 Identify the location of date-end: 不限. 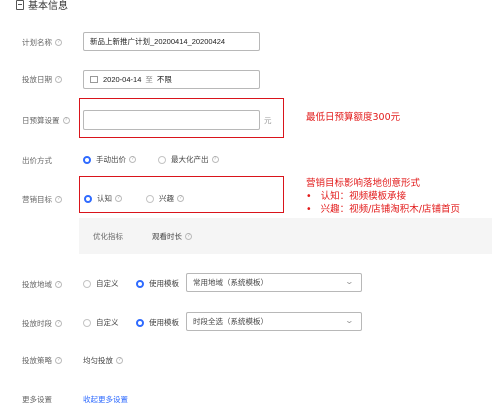
(164, 79).